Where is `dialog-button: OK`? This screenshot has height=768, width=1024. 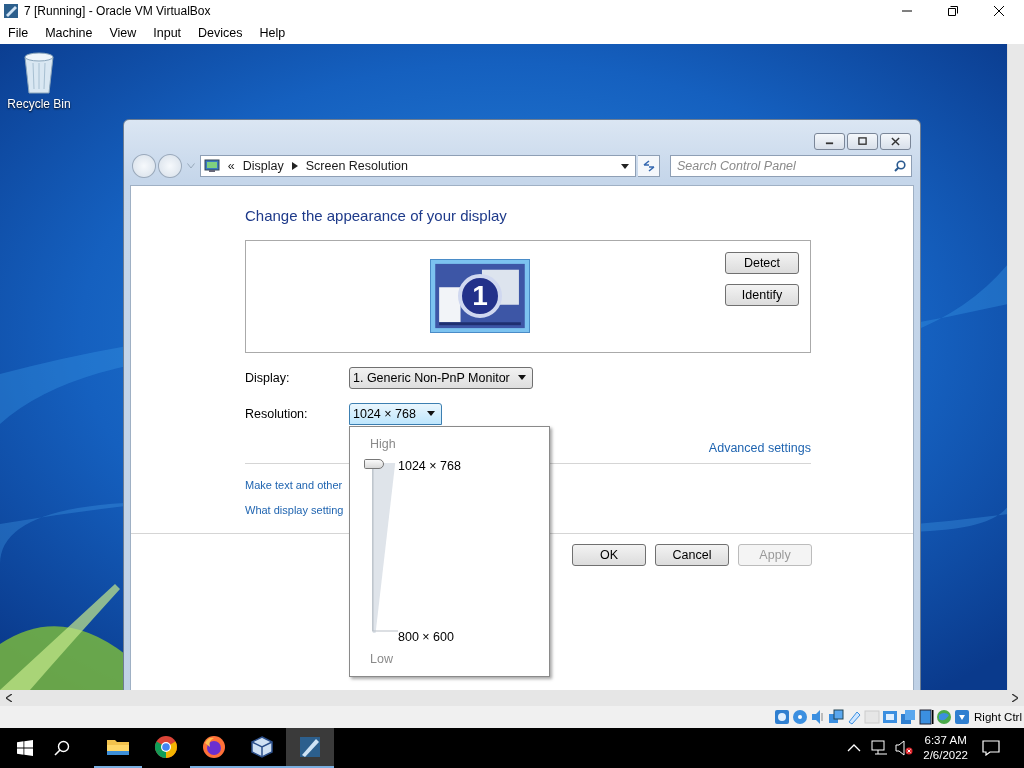
dialog-button: OK is located at coordinates (609, 555).